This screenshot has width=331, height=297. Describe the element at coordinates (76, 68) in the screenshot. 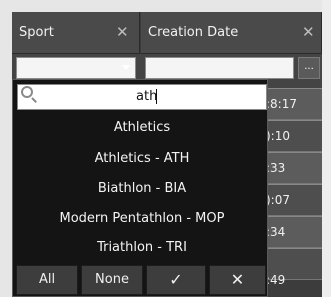

I see `sport-filter-dropdown` at that location.